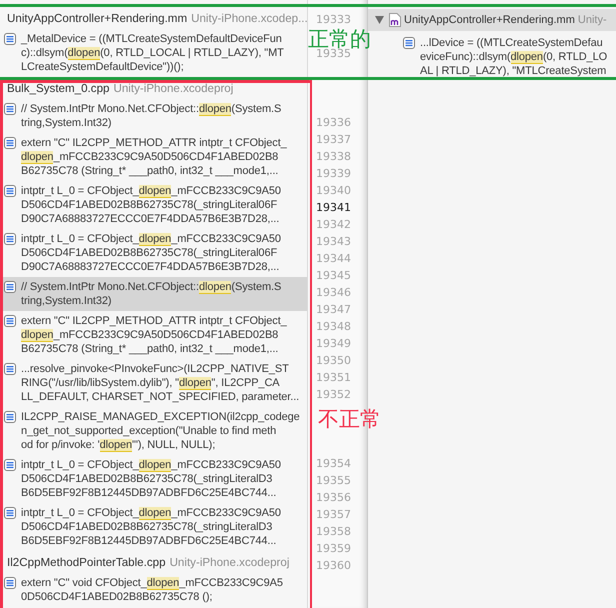 This screenshot has width=616, height=608. What do you see at coordinates (333, 515) in the screenshot?
I see `line-number: 19357` at bounding box center [333, 515].